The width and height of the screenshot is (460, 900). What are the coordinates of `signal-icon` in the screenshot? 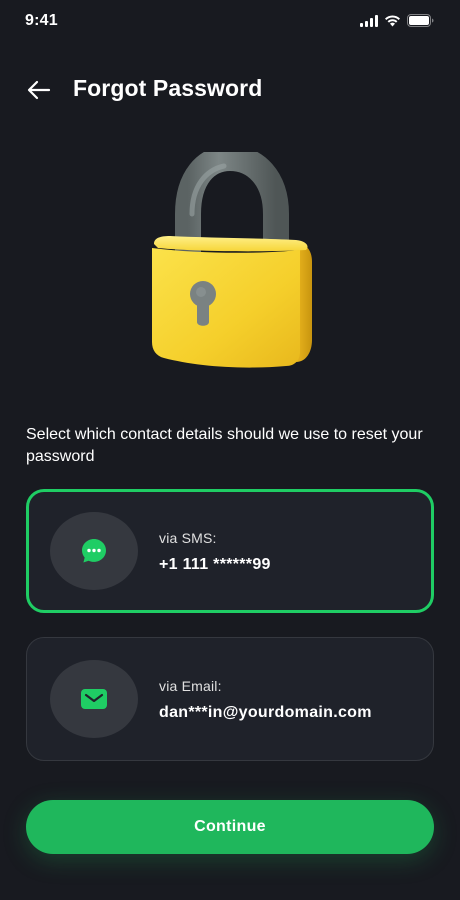 It's located at (369, 20).